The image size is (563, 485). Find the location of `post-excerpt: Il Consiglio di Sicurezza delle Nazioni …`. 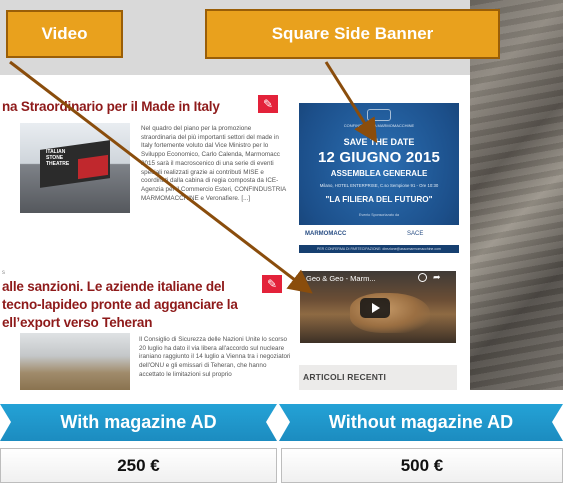

post-excerpt: Il Consiglio di Sicurezza delle Nazioni … is located at coordinates (215, 357).